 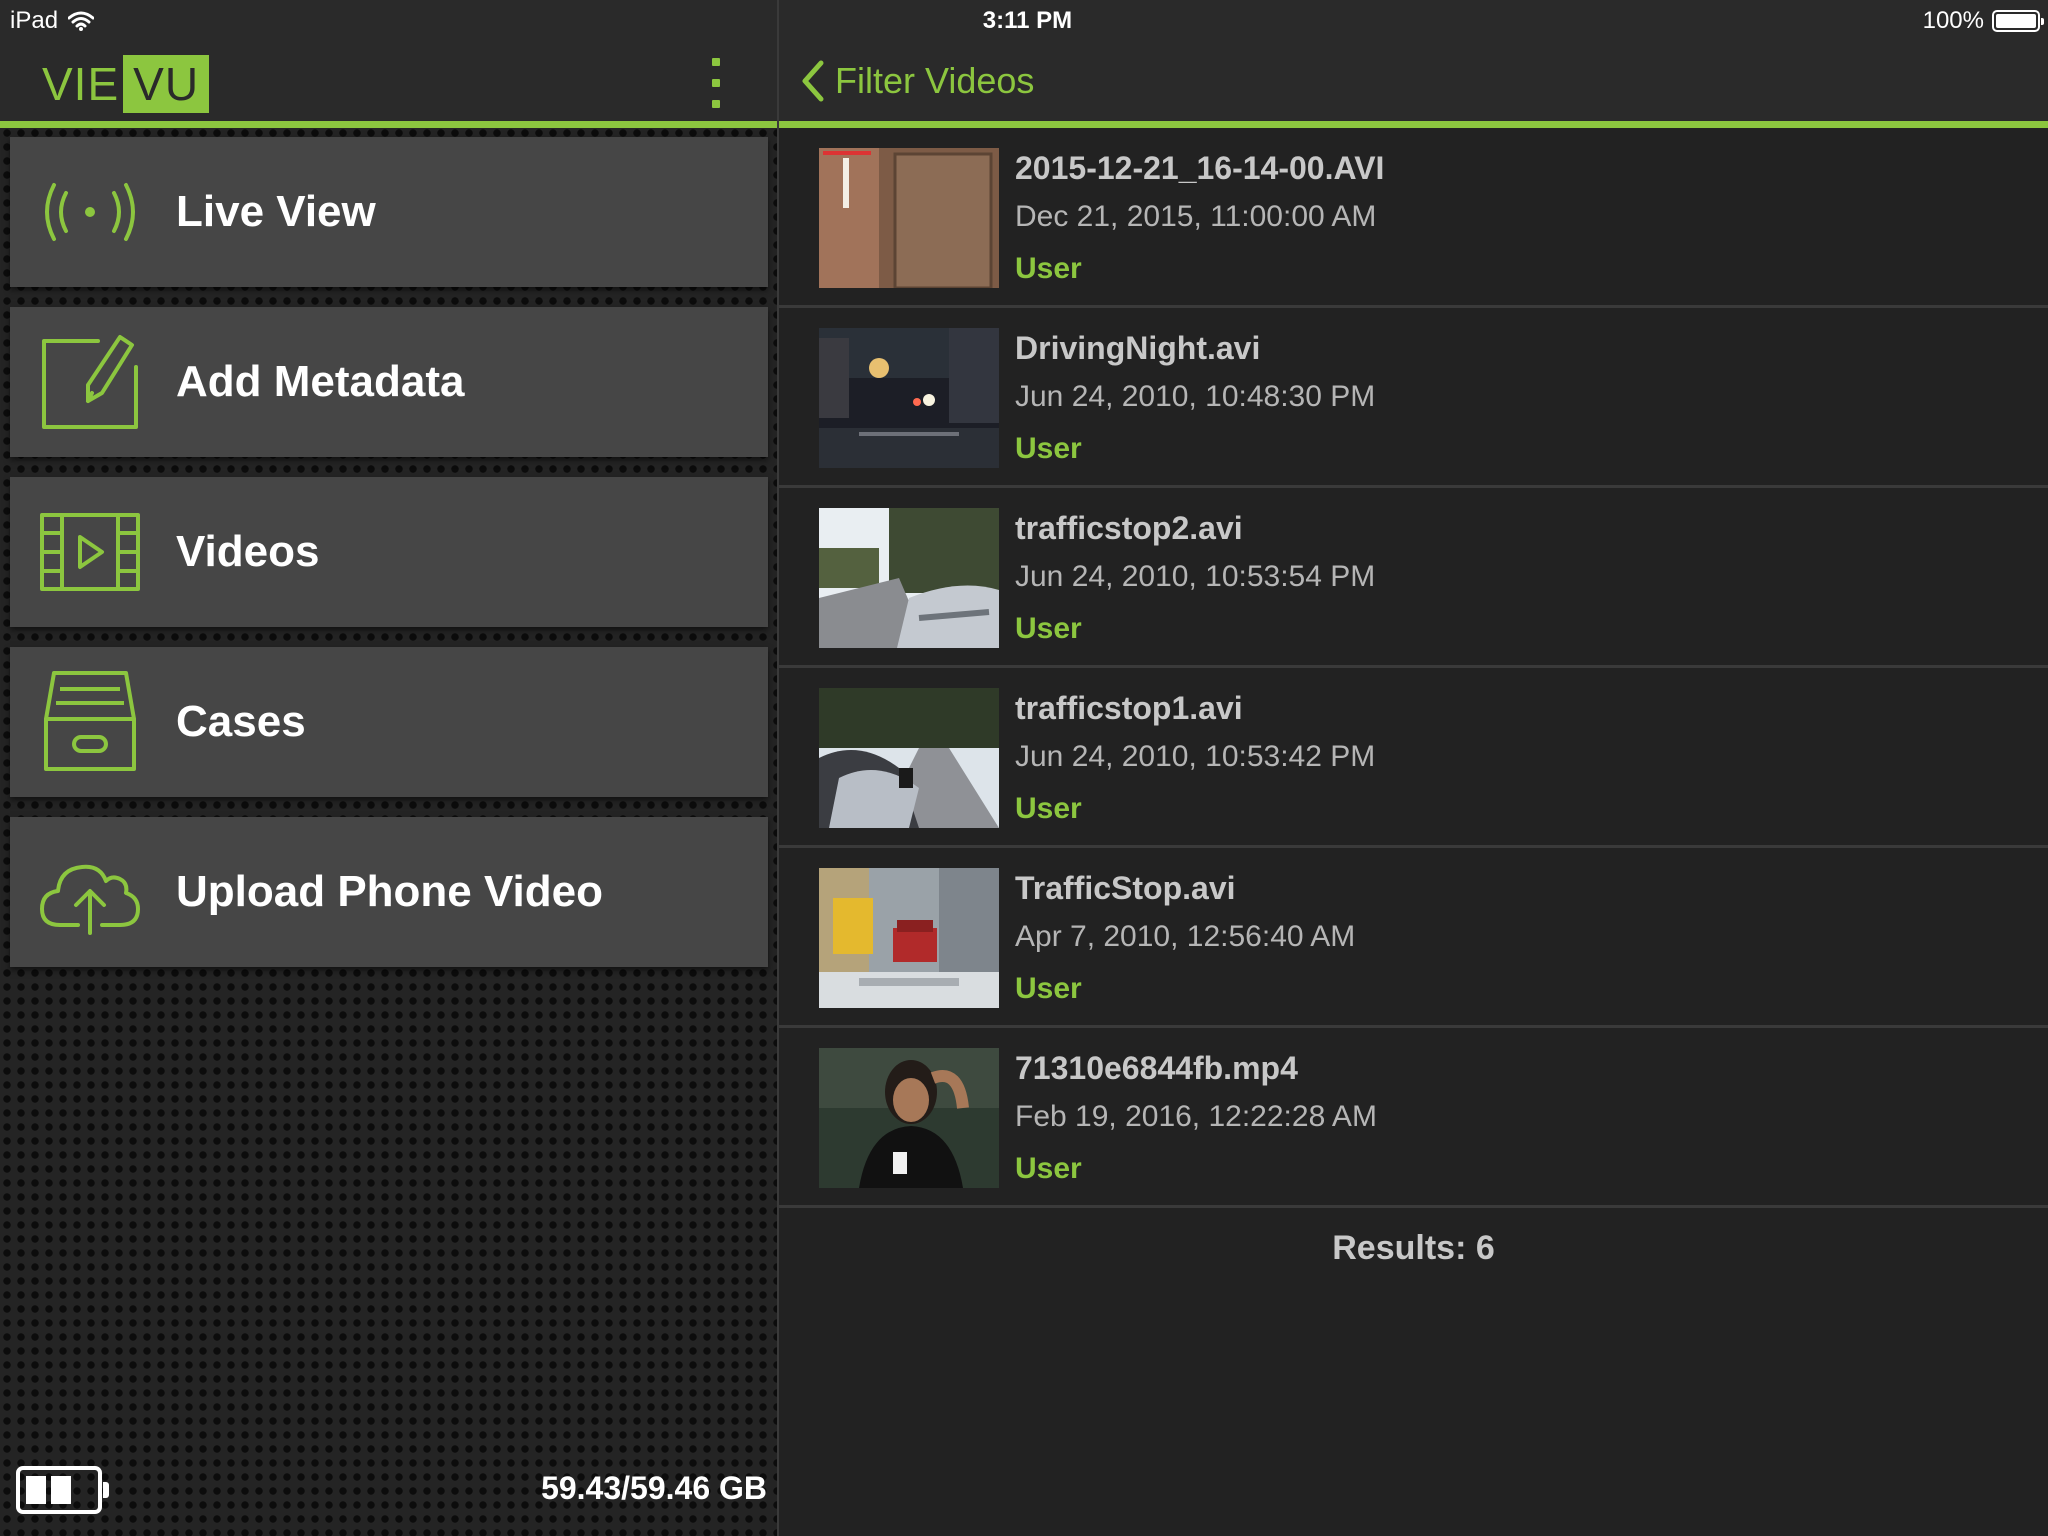 What do you see at coordinates (90, 892) in the screenshot?
I see `cloud-upload-icon` at bounding box center [90, 892].